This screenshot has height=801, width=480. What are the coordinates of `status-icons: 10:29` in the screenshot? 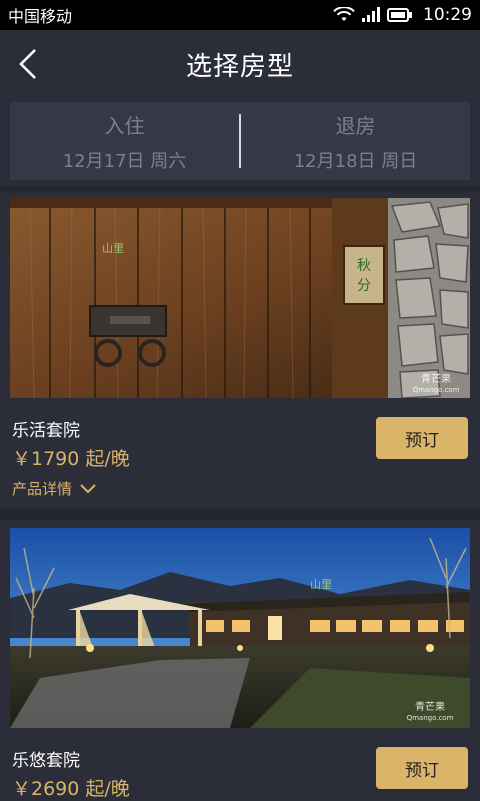 It's located at (402, 15).